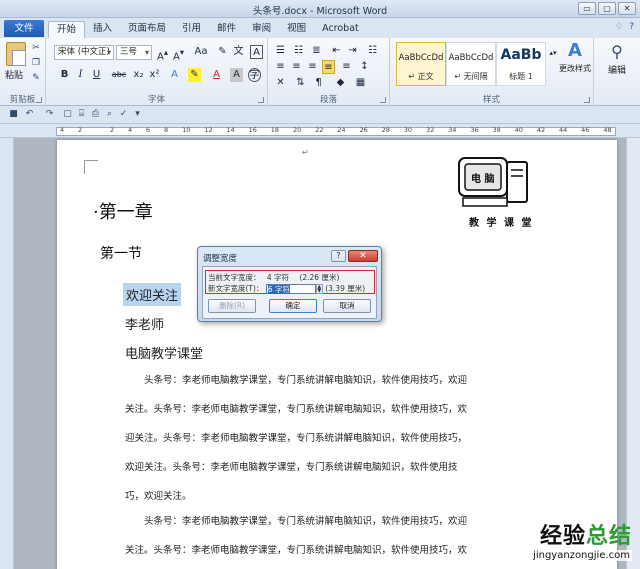 This screenshot has width=640, height=569. I want to click on save-icon: ■, so click(13, 114).